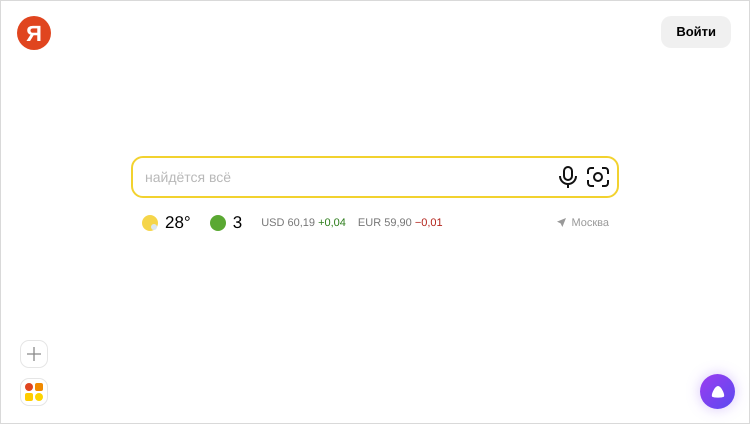  What do you see at coordinates (375, 177) in the screenshot?
I see `search-field: найдётся всё` at bounding box center [375, 177].